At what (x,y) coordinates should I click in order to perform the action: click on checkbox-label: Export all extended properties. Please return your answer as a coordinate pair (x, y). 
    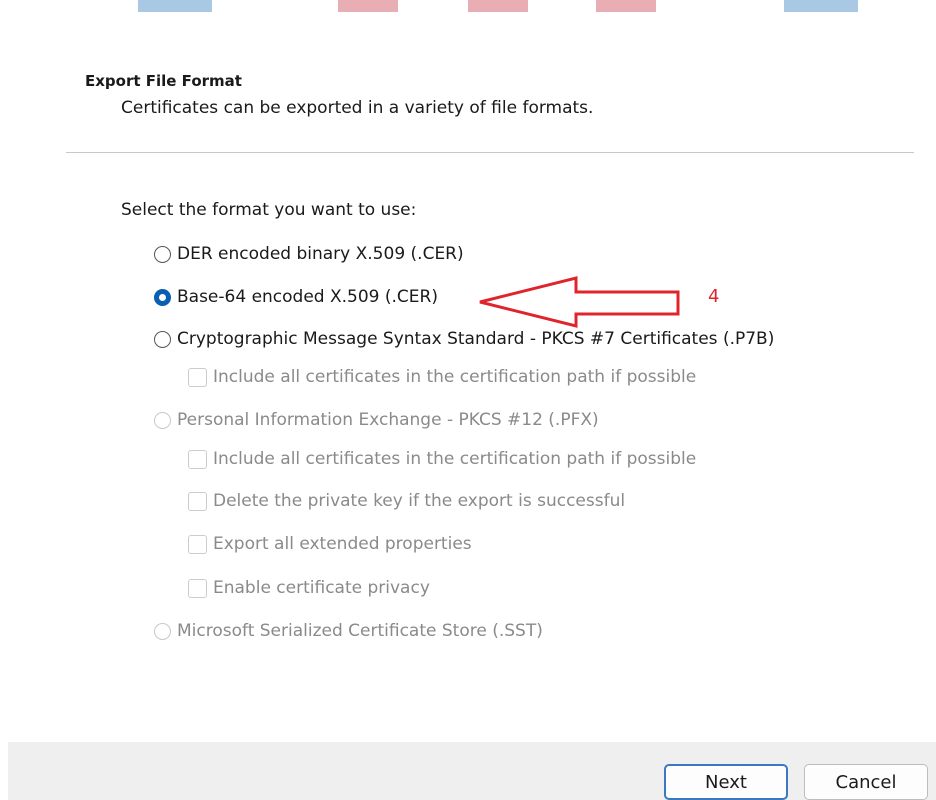
    Looking at the image, I should click on (342, 544).